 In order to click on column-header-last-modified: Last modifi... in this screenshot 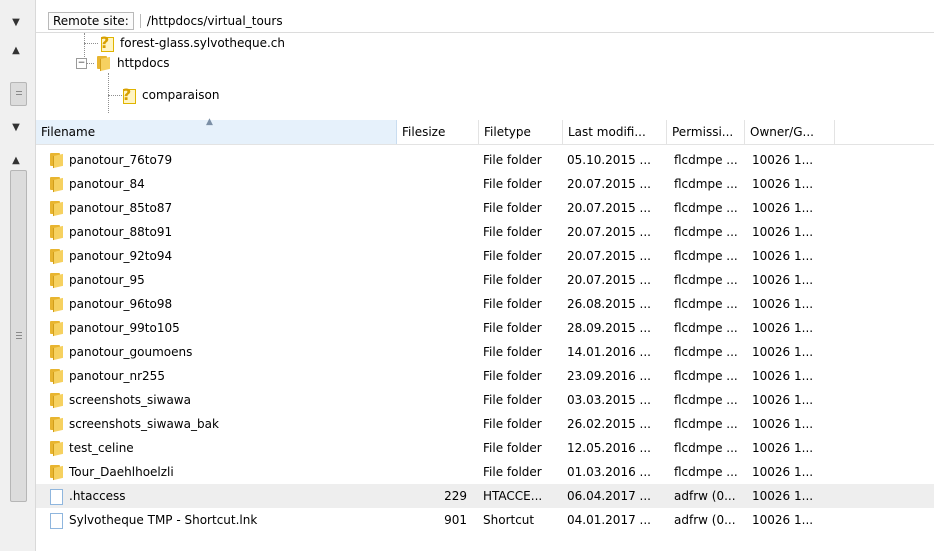, I will do `click(615, 132)`.